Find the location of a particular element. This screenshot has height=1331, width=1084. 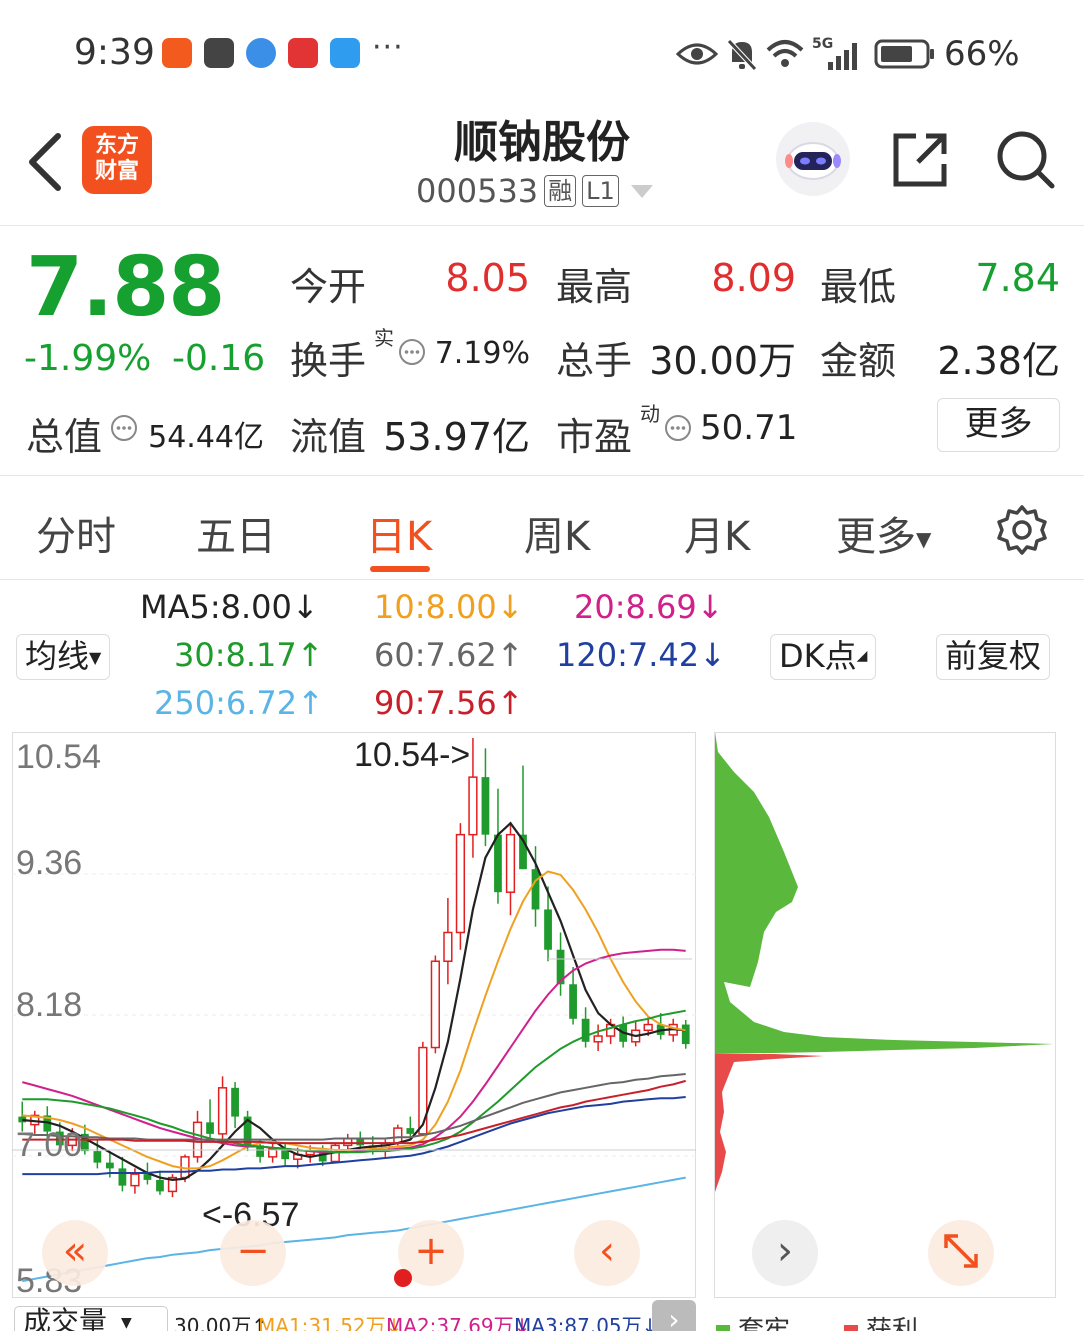

ma60-value: 60:7.62↑ is located at coordinates (449, 655).